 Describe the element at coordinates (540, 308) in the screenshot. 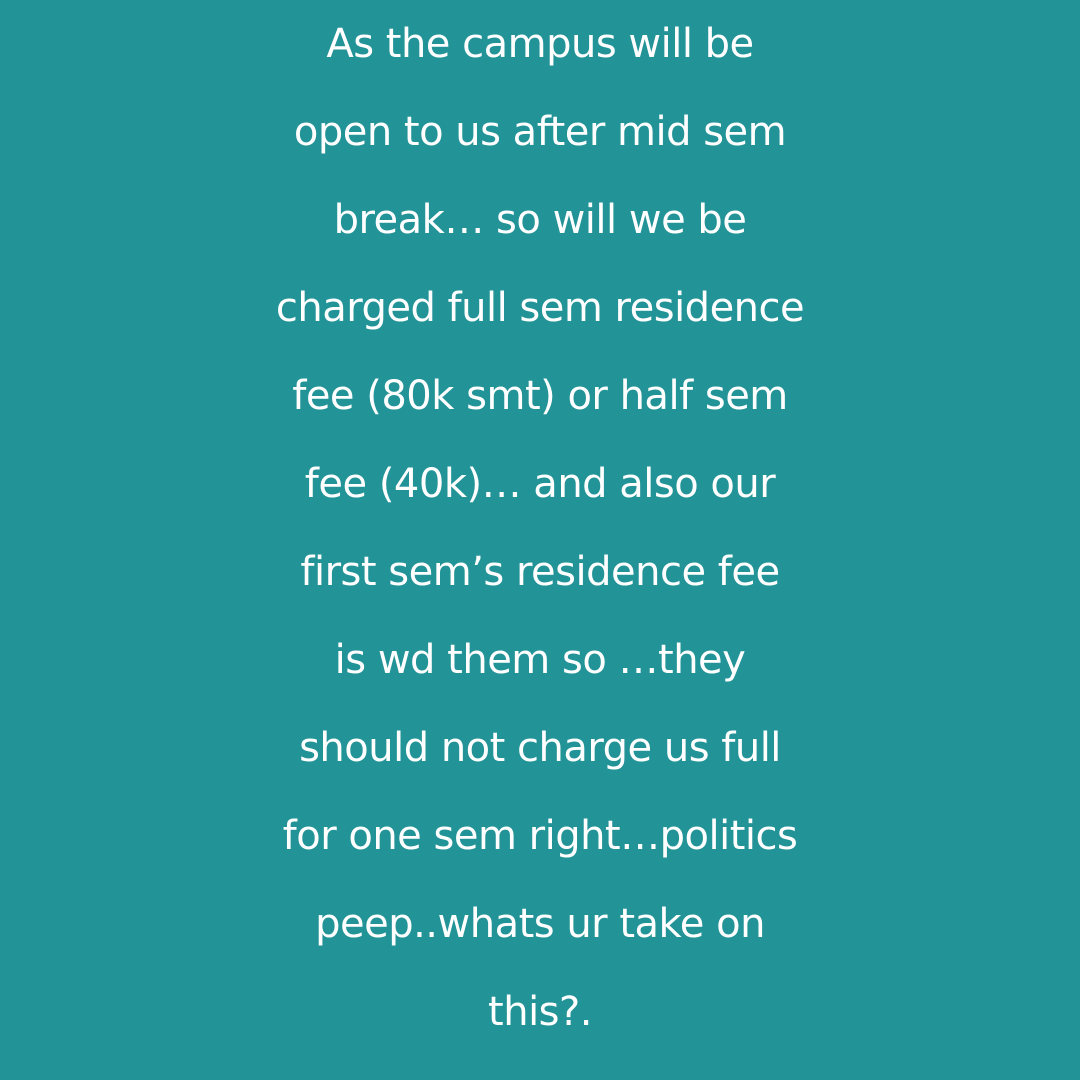

I see `post-text-line-4: charged full sem residence` at that location.